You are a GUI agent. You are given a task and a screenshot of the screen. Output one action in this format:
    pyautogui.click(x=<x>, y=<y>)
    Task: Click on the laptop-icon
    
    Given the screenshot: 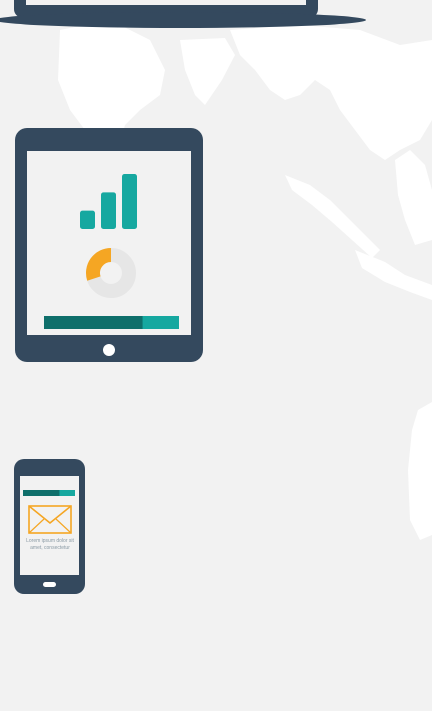 What is the action you would take?
    pyautogui.click(x=183, y=14)
    